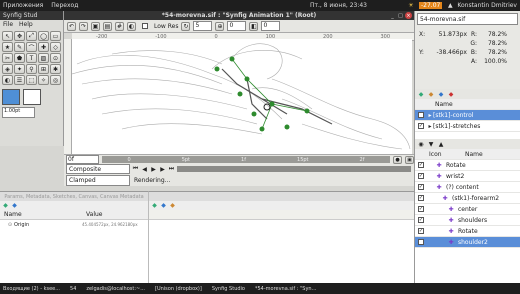 Image resolution: width=520 pixels, height=294 pixels. Describe the element at coordinates (467, 209) in the screenshot. I see `layer-row: ✓ ✚ center` at that location.